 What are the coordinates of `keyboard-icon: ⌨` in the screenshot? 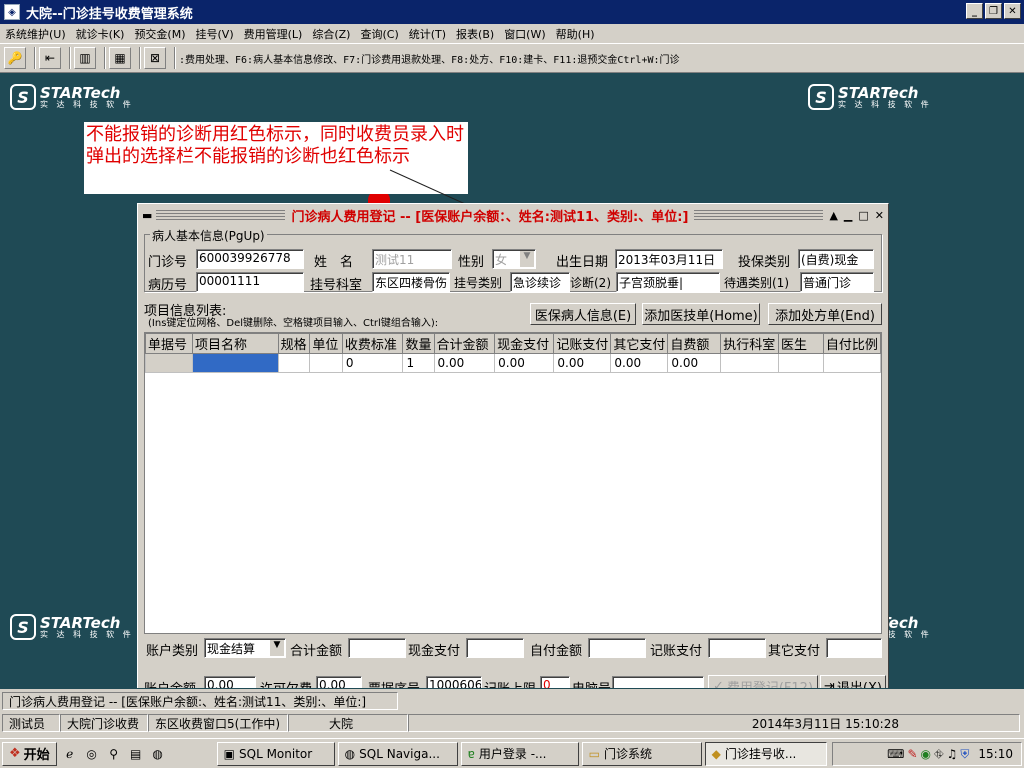 It's located at (895, 754).